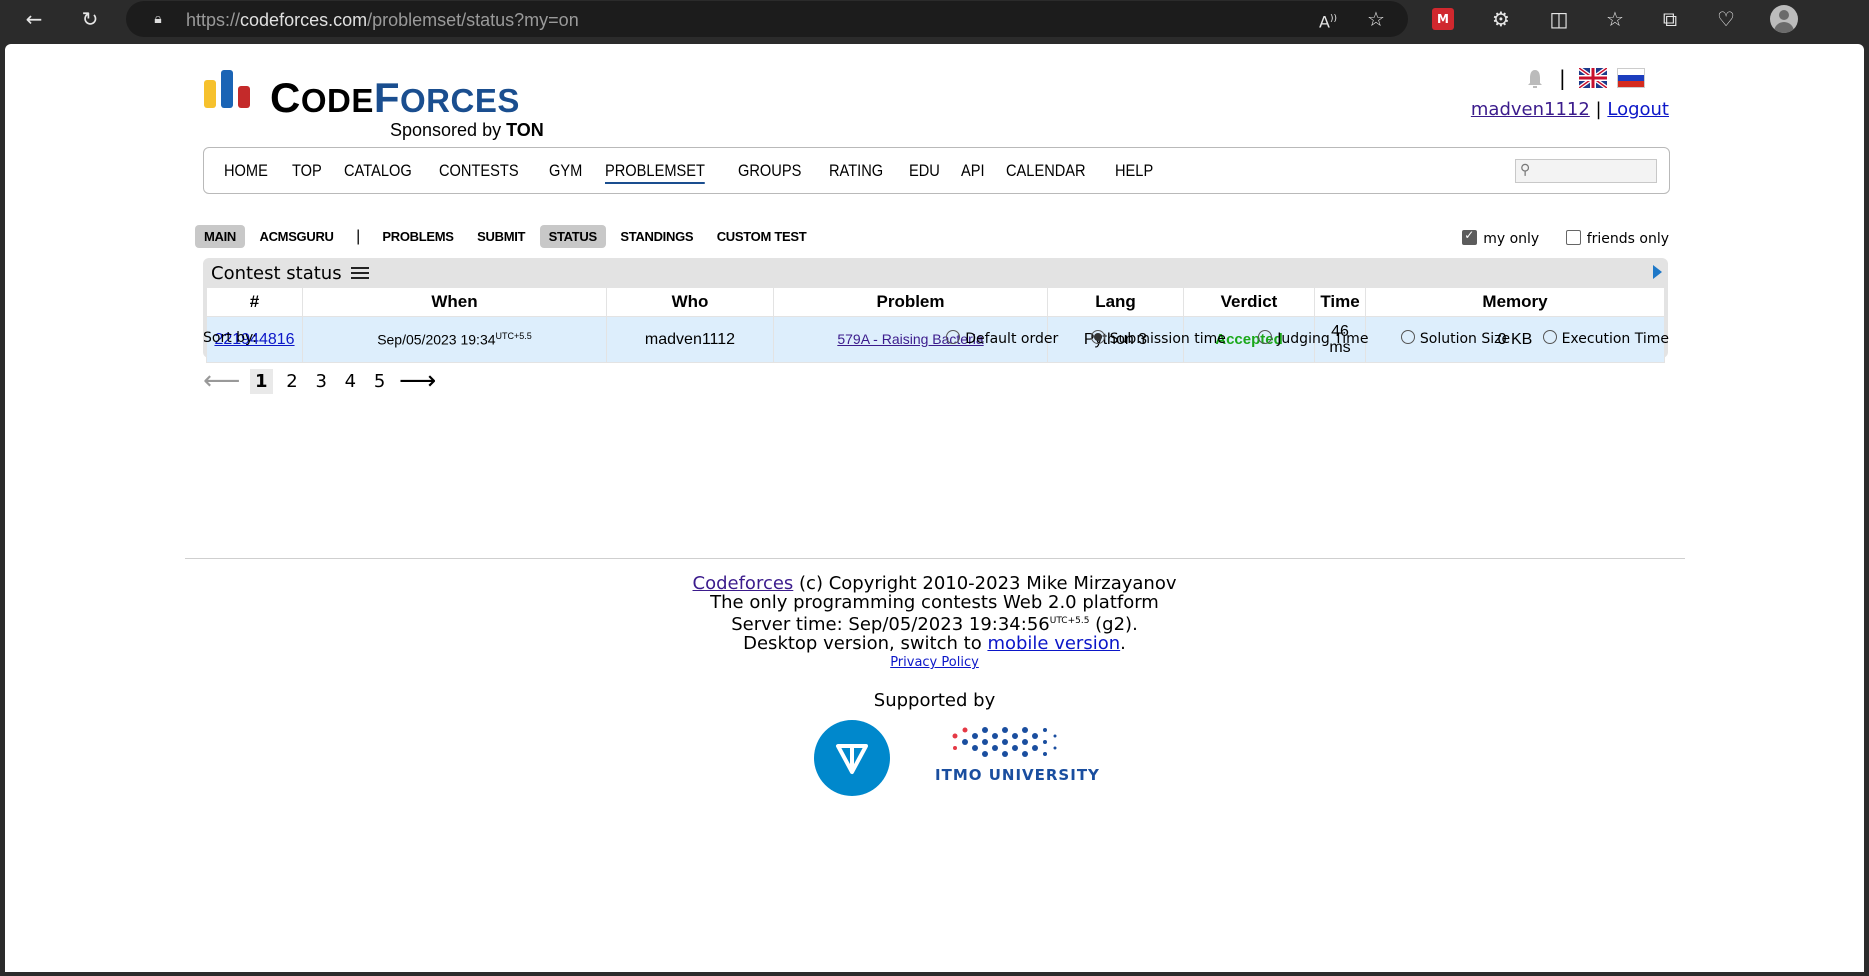 Image resolution: width=1869 pixels, height=976 pixels. I want to click on col-id: #, so click(254, 302).